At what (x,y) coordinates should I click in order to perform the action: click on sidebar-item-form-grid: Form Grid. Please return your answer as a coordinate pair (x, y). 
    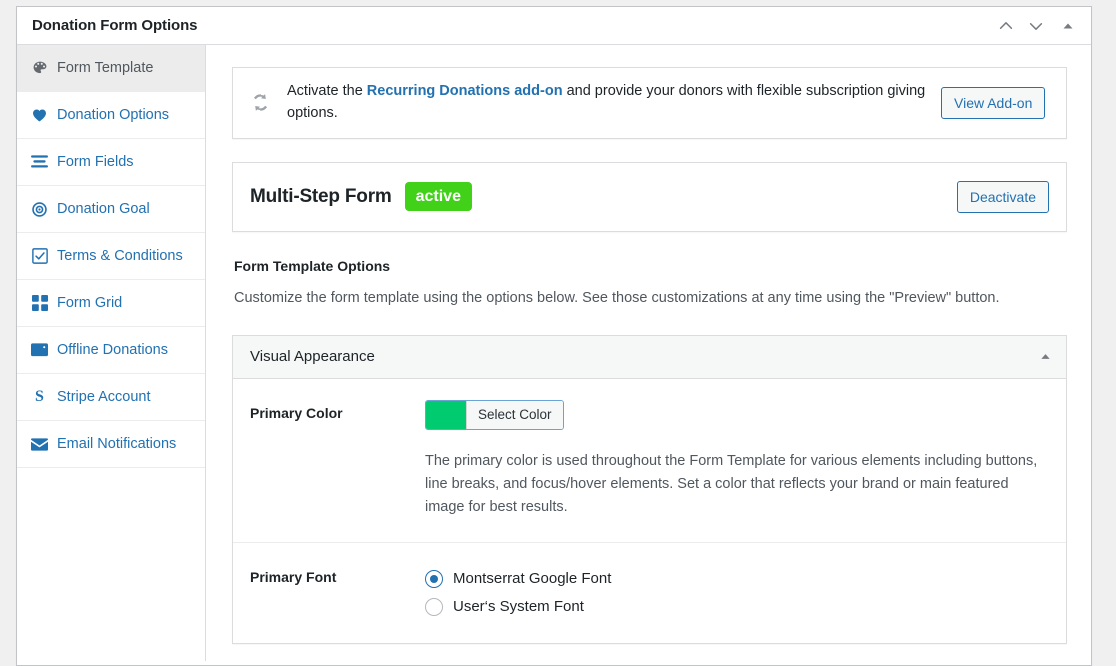
    Looking at the image, I should click on (111, 303).